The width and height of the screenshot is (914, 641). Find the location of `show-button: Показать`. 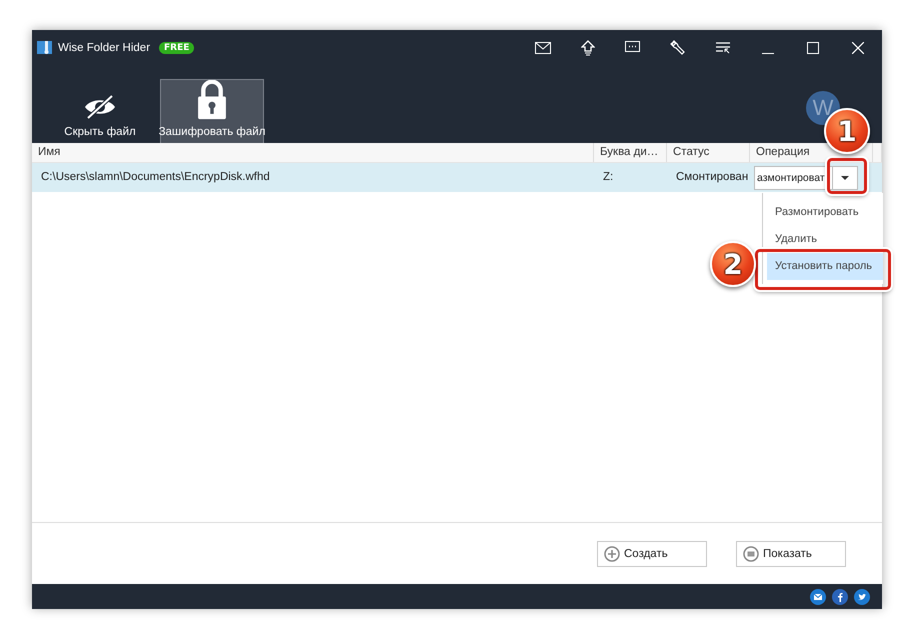

show-button: Показать is located at coordinates (791, 553).